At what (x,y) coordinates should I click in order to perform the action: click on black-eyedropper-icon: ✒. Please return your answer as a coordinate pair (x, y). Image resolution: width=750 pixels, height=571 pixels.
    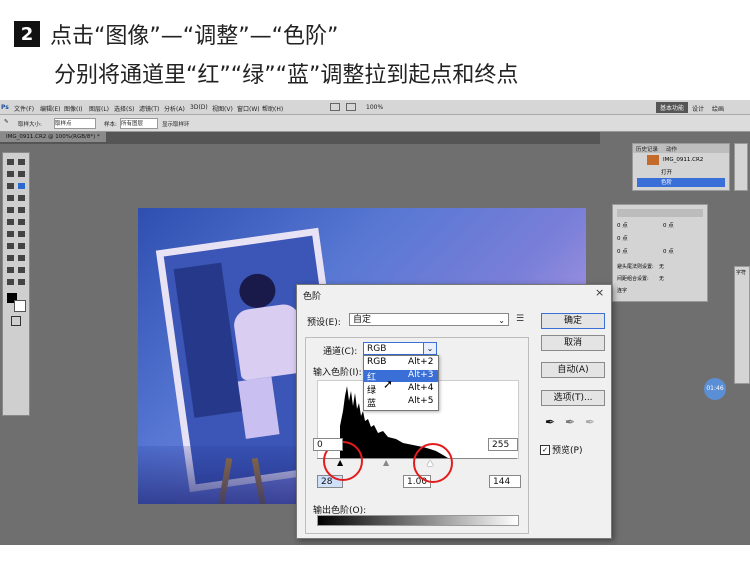
    Looking at the image, I should click on (550, 422).